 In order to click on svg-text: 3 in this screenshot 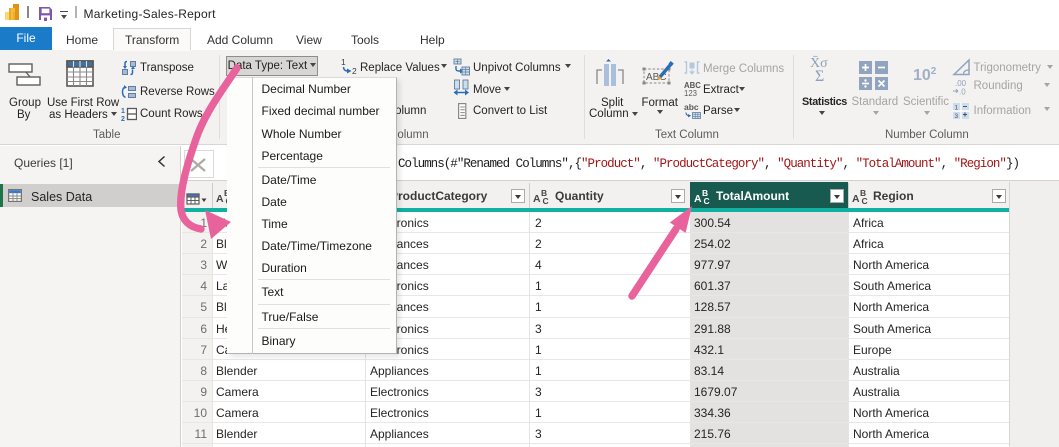, I will do `click(957, 116)`.